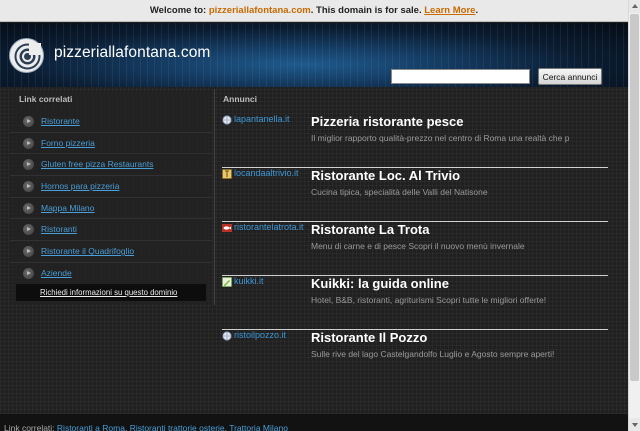 The height and width of the screenshot is (431, 640). What do you see at coordinates (460, 76) in the screenshot?
I see `search-input` at bounding box center [460, 76].